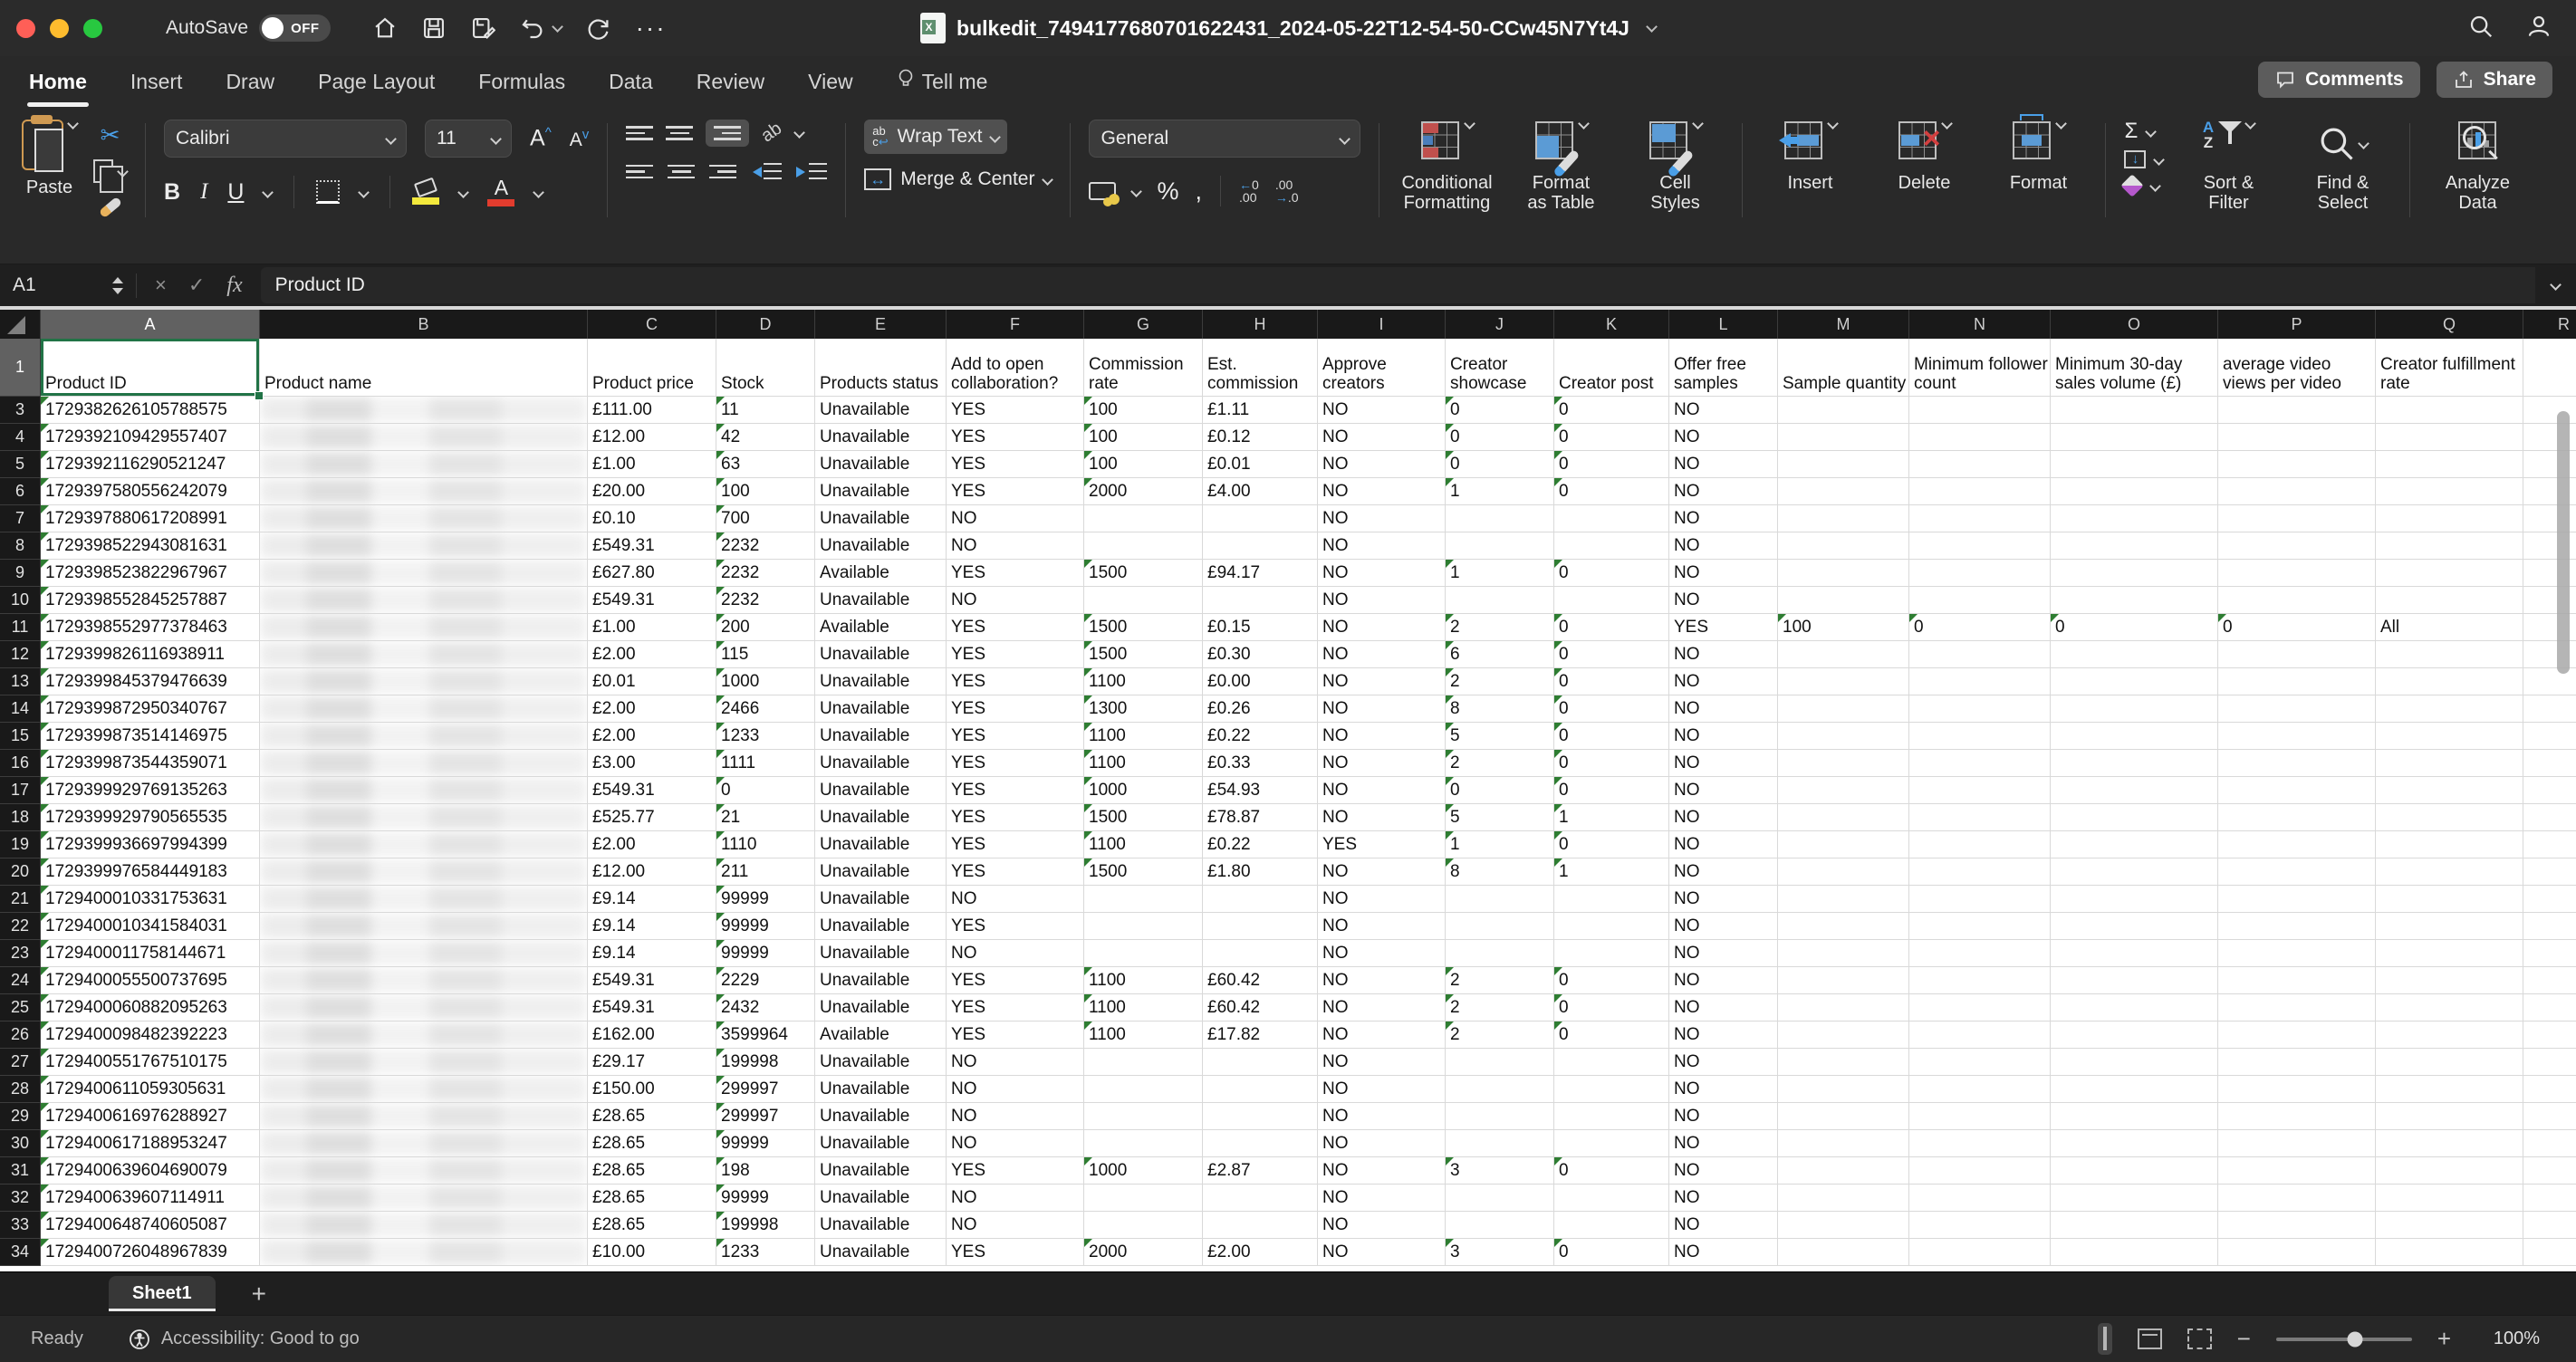  Describe the element at coordinates (1500, 926) in the screenshot. I see `cell-J22` at that location.